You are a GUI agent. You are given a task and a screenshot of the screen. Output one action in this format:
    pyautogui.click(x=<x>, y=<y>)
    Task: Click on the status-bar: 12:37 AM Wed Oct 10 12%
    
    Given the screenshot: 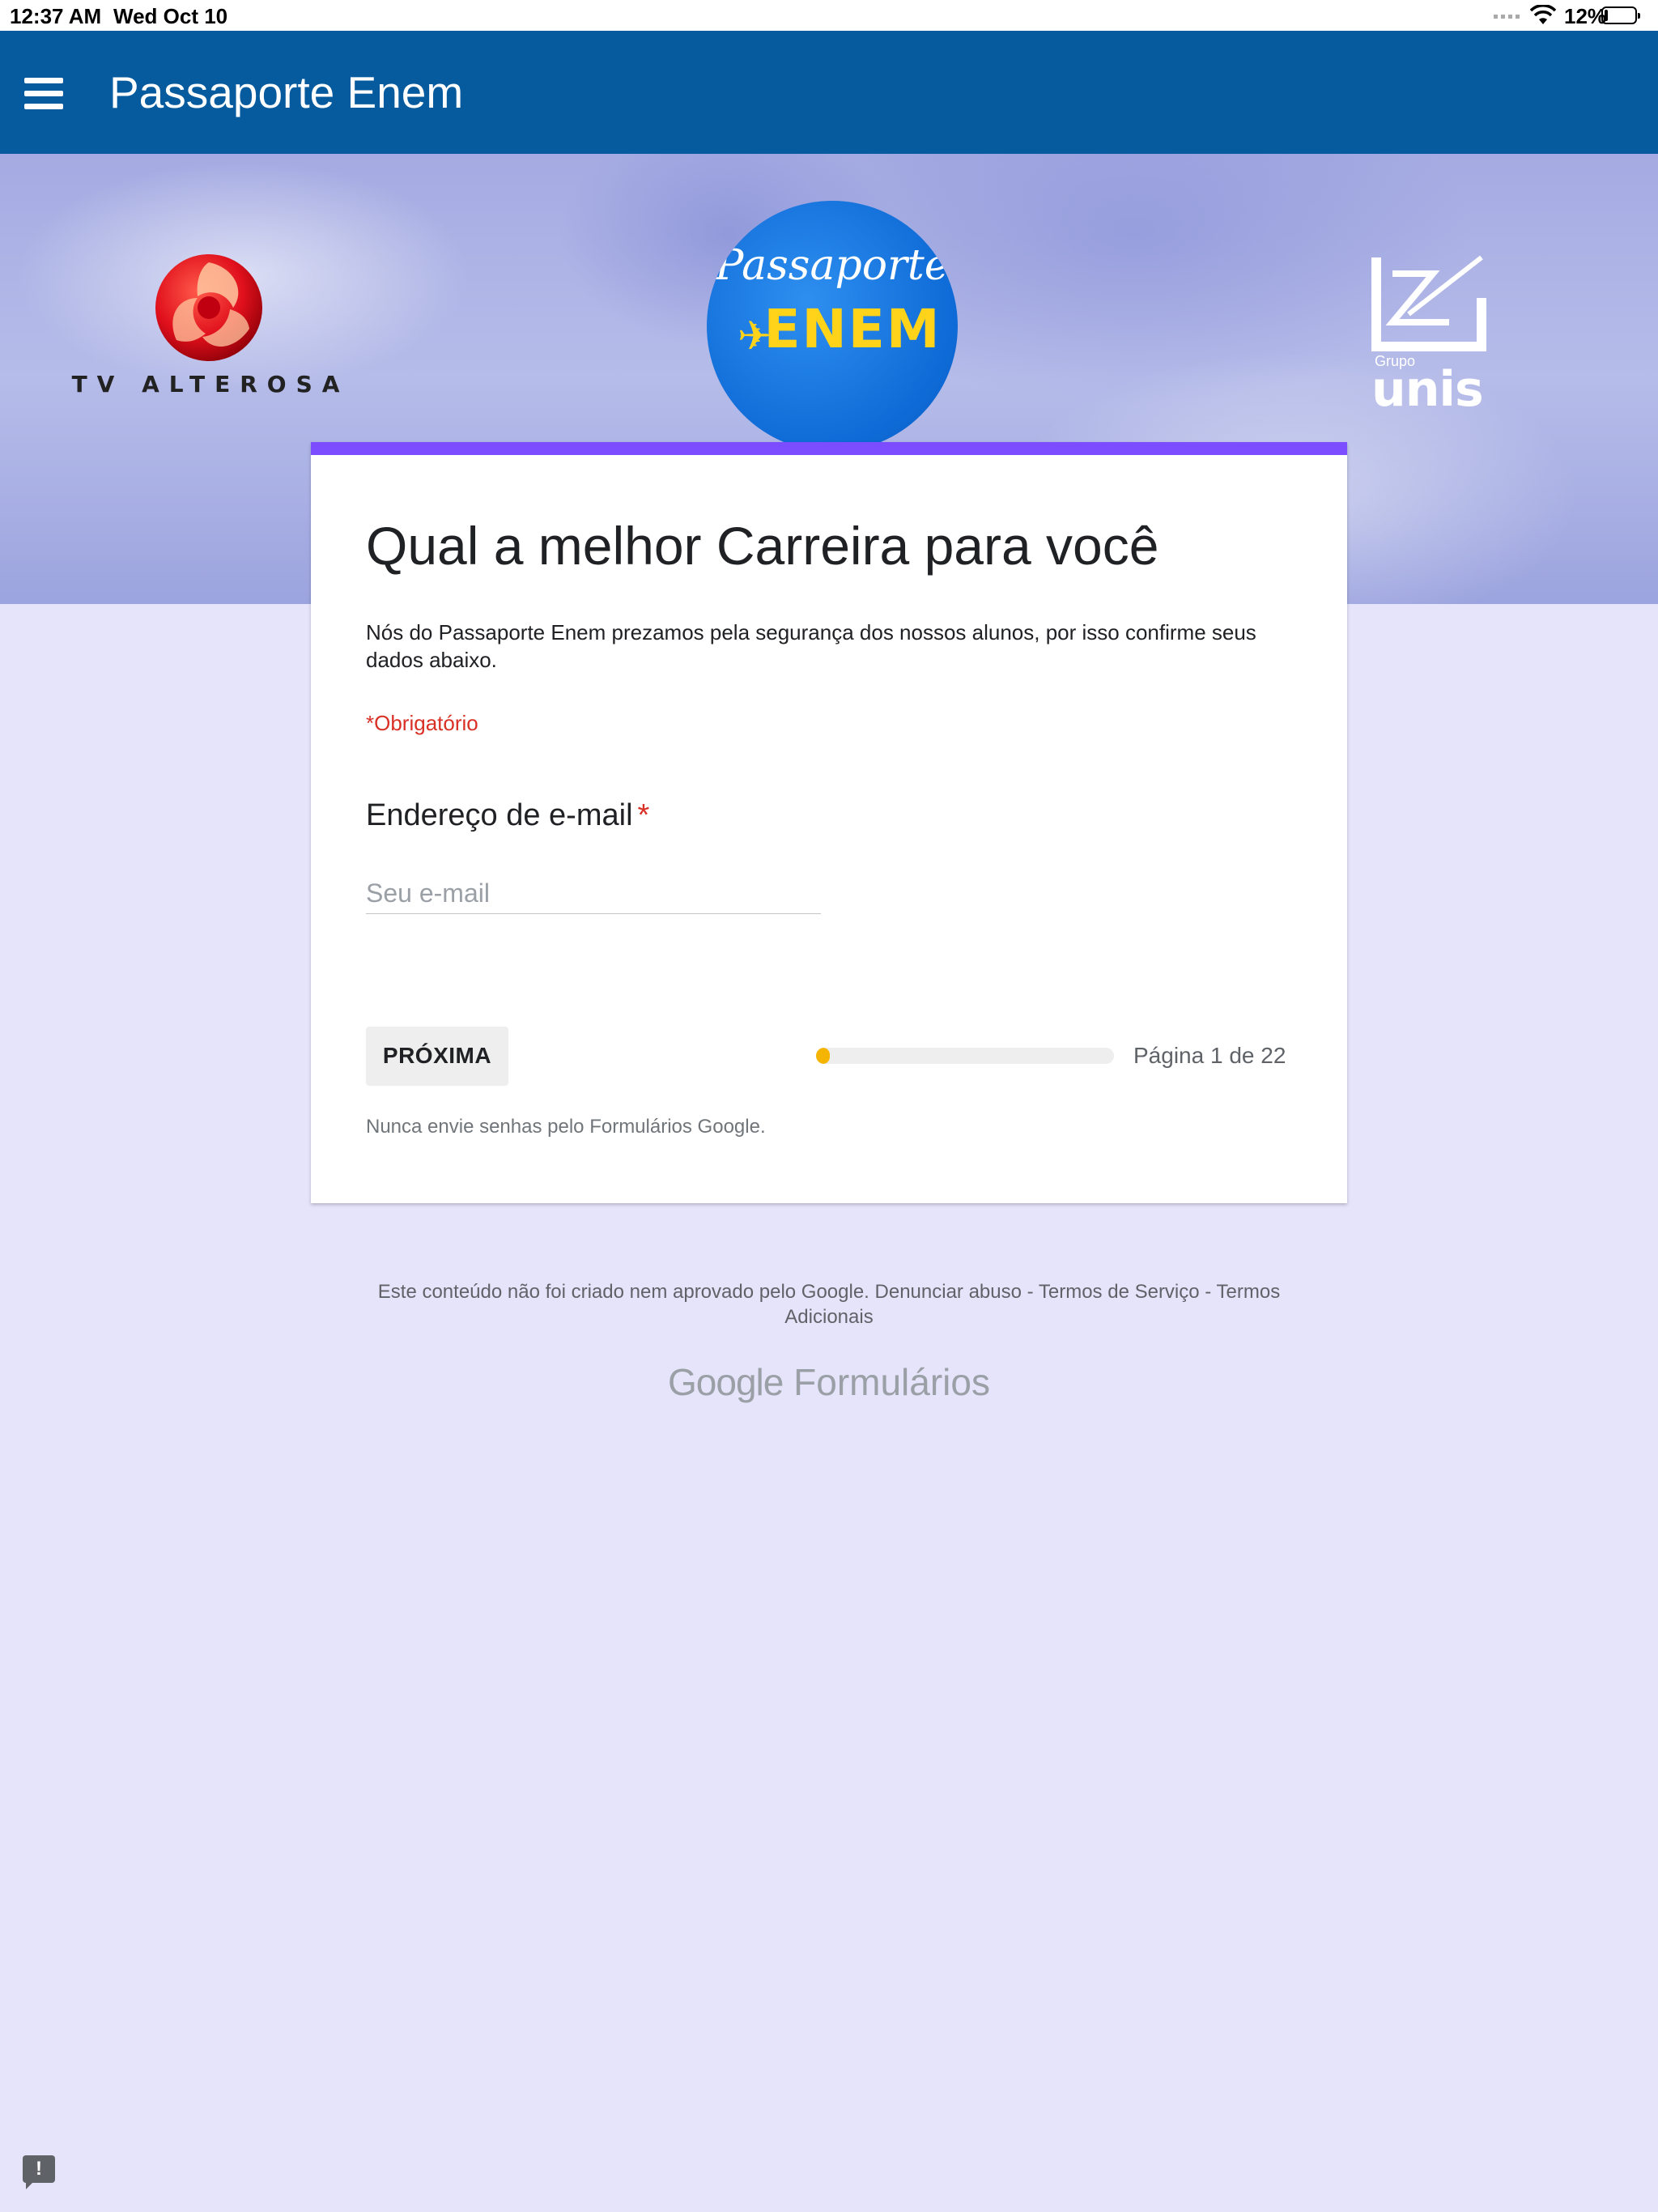 What is the action you would take?
    pyautogui.click(x=829, y=16)
    